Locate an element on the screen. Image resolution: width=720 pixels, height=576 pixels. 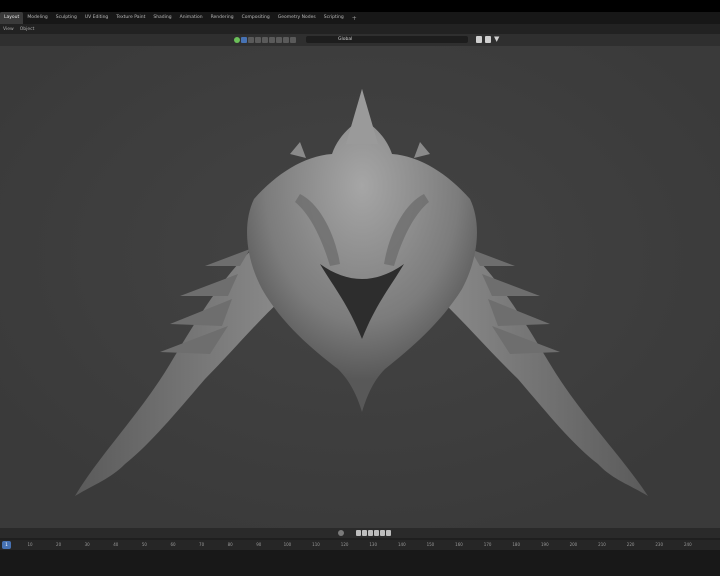
viewport-header-field is located at coordinates (387, 39).